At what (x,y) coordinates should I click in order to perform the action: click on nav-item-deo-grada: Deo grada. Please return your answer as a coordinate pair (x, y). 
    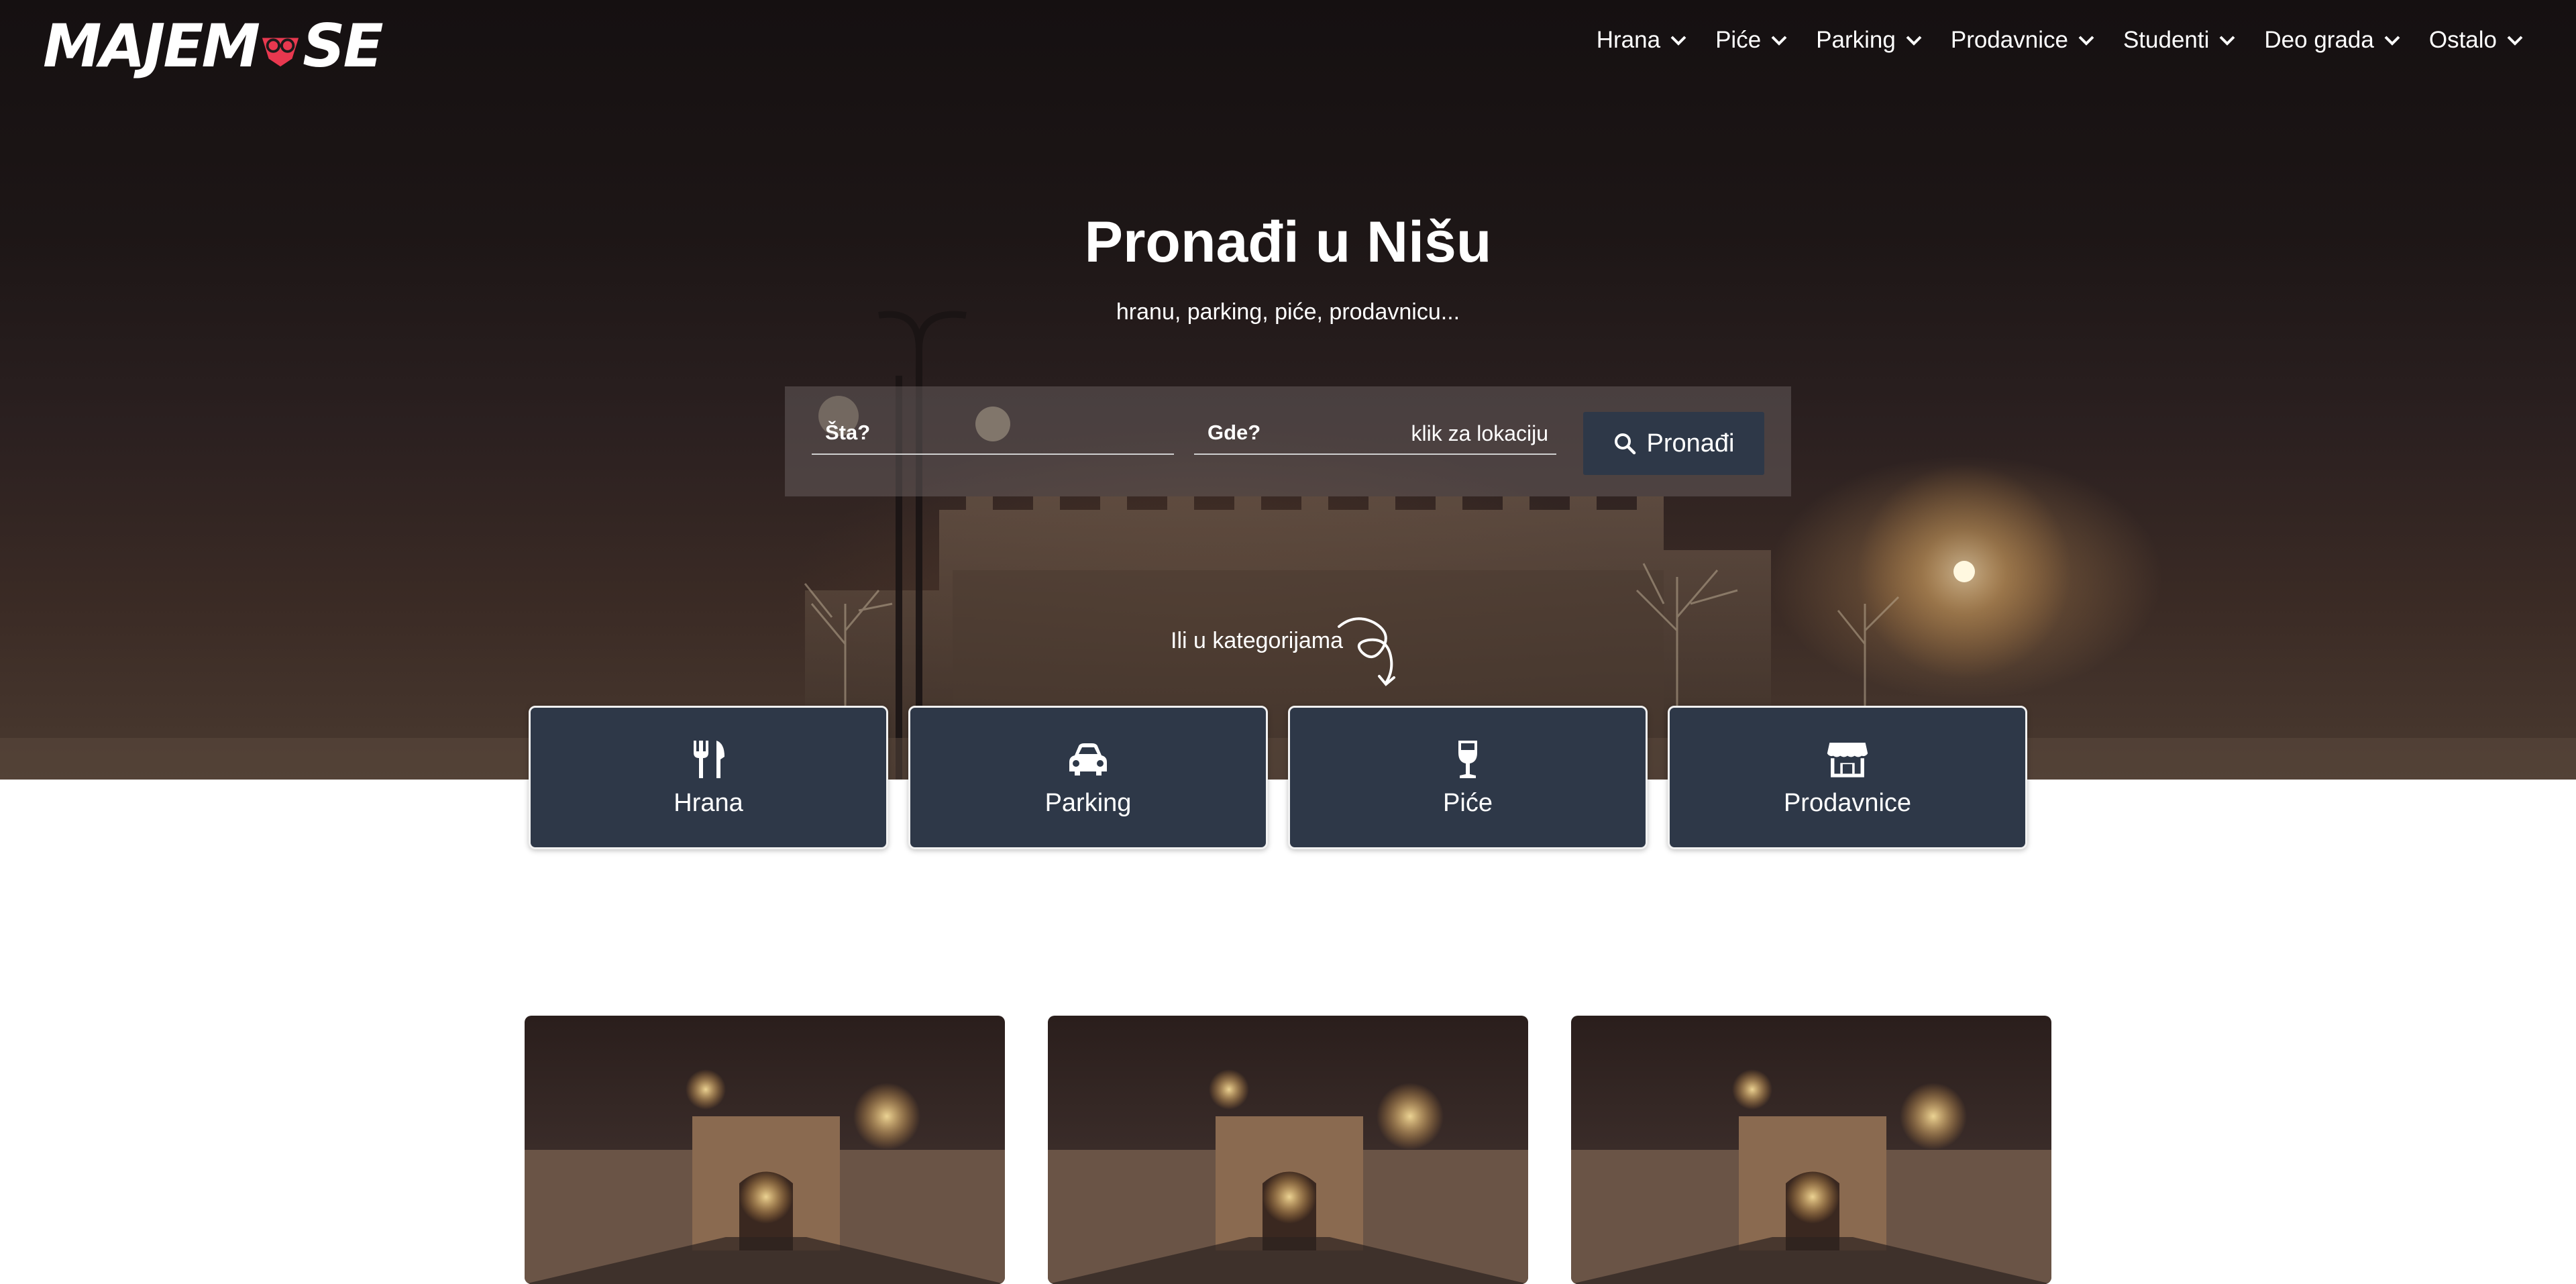
    Looking at the image, I should click on (2332, 40).